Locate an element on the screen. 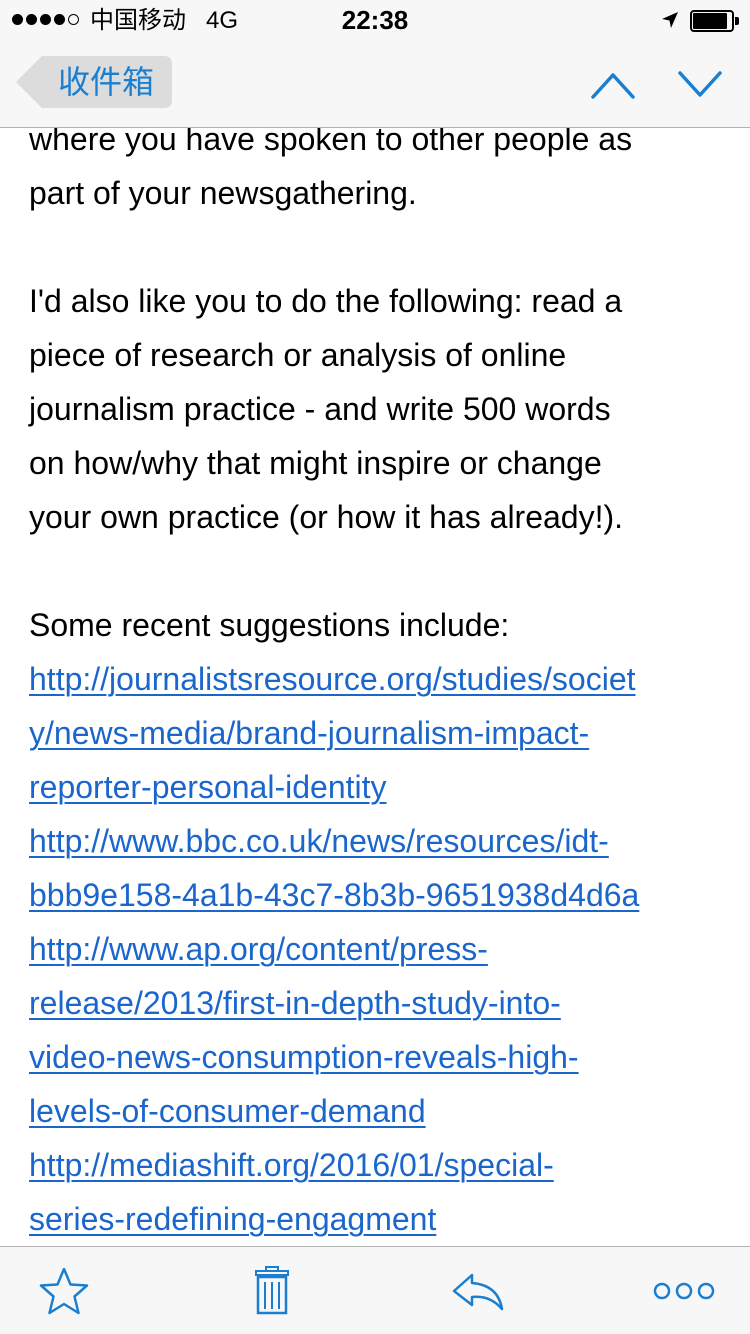 This screenshot has height=1334, width=750. navigation-bar: 收件箱 is located at coordinates (375, 84).